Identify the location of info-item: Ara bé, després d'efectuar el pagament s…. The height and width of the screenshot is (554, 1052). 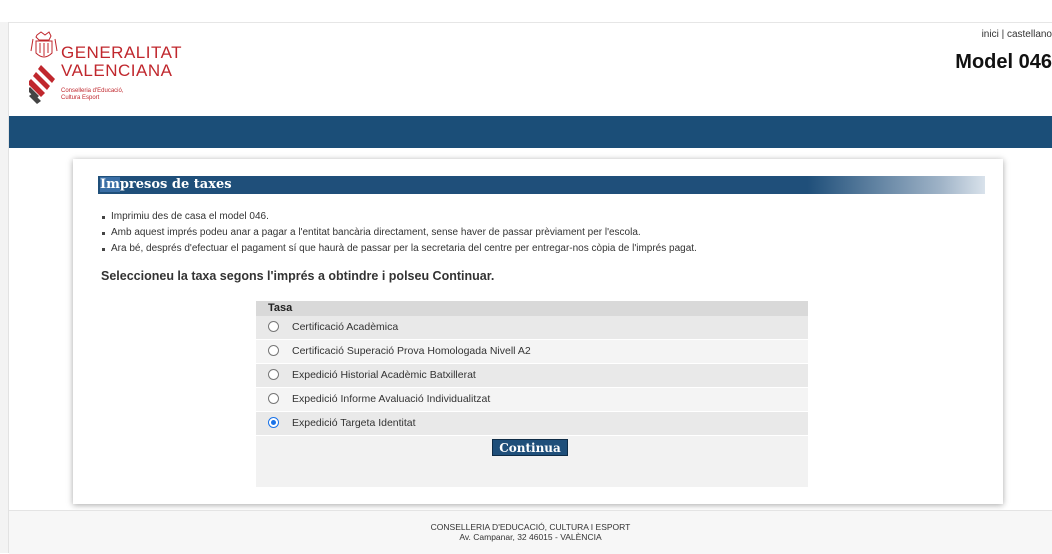
(399, 249).